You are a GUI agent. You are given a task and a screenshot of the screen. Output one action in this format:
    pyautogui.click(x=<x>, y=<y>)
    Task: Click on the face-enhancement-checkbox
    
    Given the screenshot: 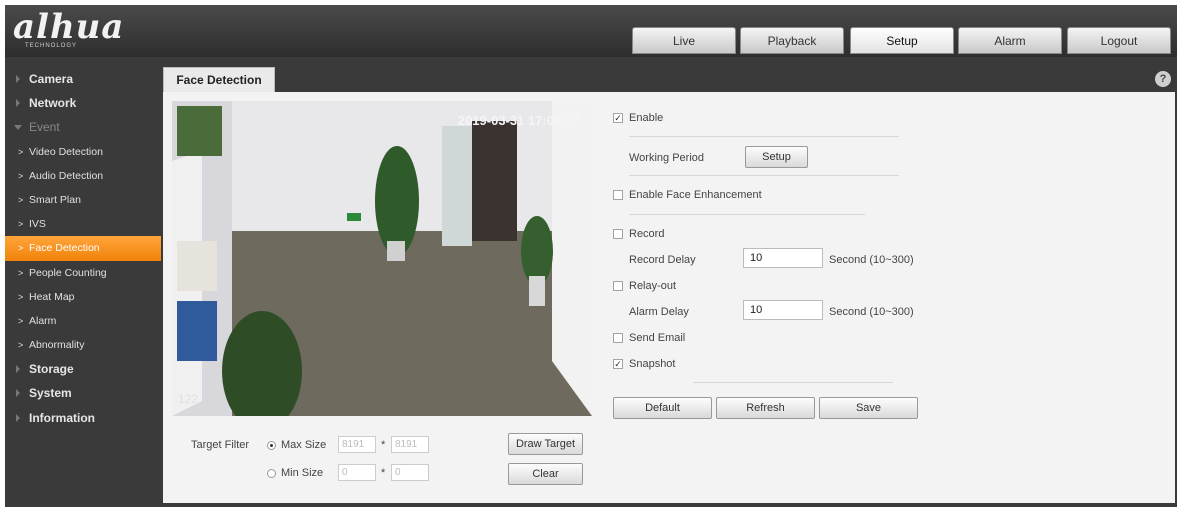 What is the action you would take?
    pyautogui.click(x=618, y=195)
    